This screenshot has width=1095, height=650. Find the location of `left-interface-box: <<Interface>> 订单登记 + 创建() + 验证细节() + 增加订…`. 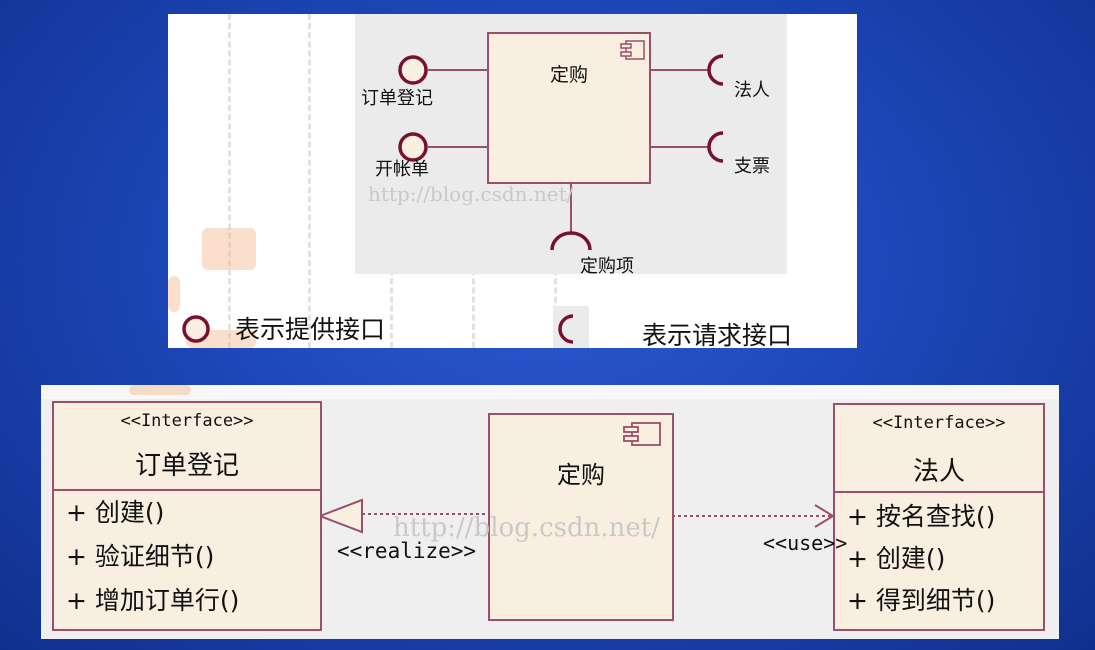

left-interface-box: <<Interface>> 订单登记 + 创建() + 验证细节() + 增加订… is located at coordinates (187, 516).